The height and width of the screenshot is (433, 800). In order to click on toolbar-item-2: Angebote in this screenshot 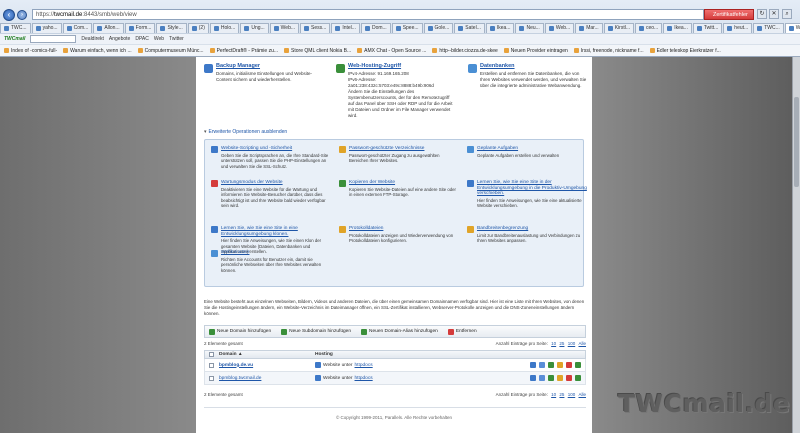, I will do `click(119, 39)`.